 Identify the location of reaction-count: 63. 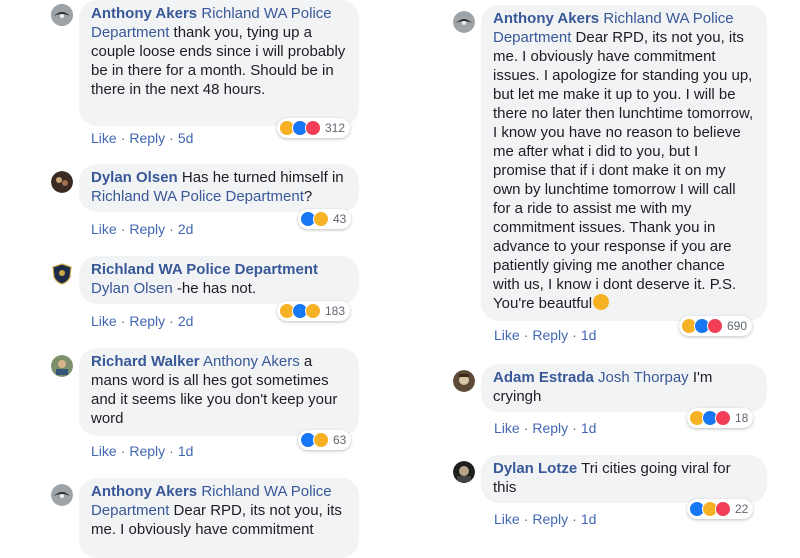
(340, 440).